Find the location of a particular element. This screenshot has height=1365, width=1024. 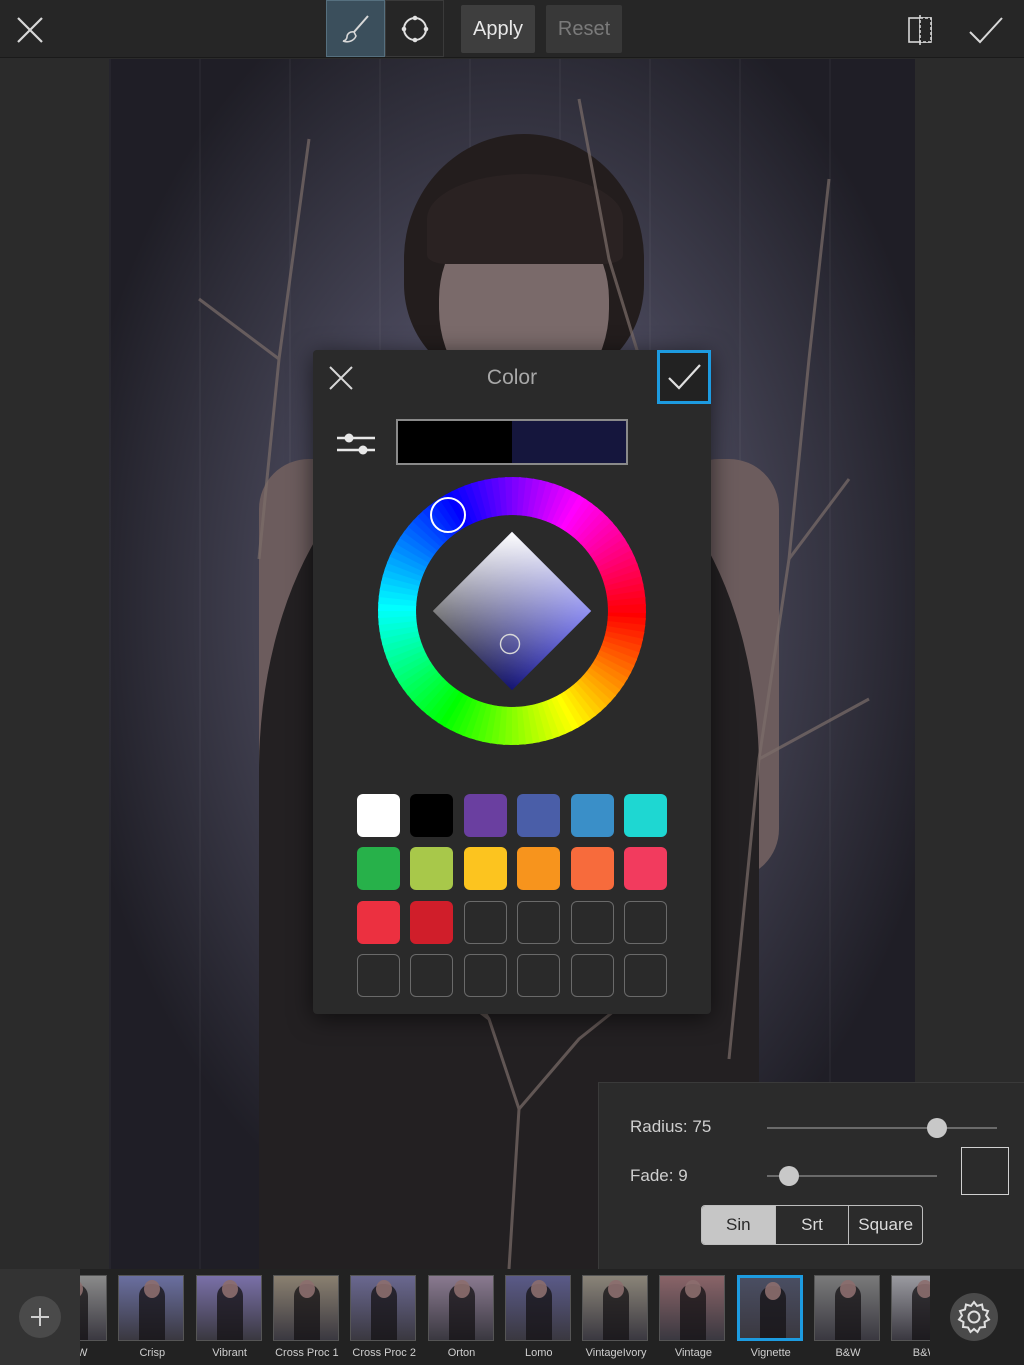

settings-gear-button is located at coordinates (974, 1317).